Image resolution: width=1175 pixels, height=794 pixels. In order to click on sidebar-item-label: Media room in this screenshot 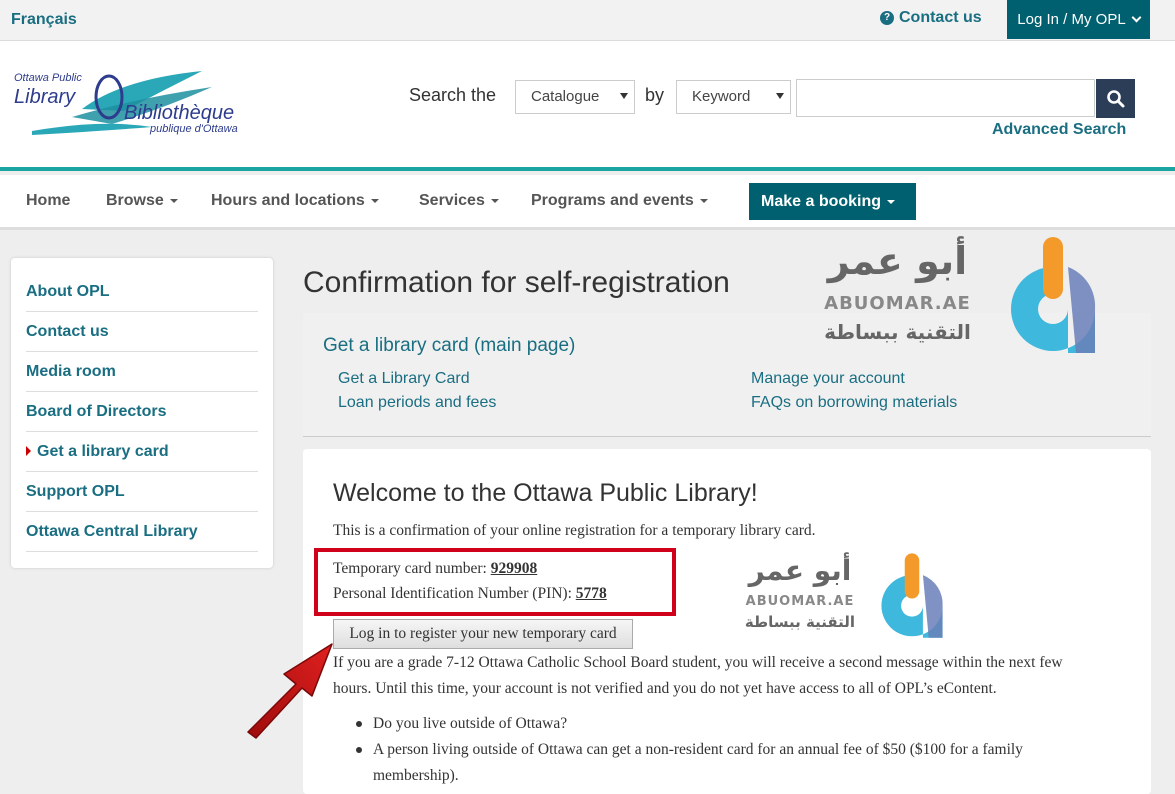, I will do `click(71, 371)`.